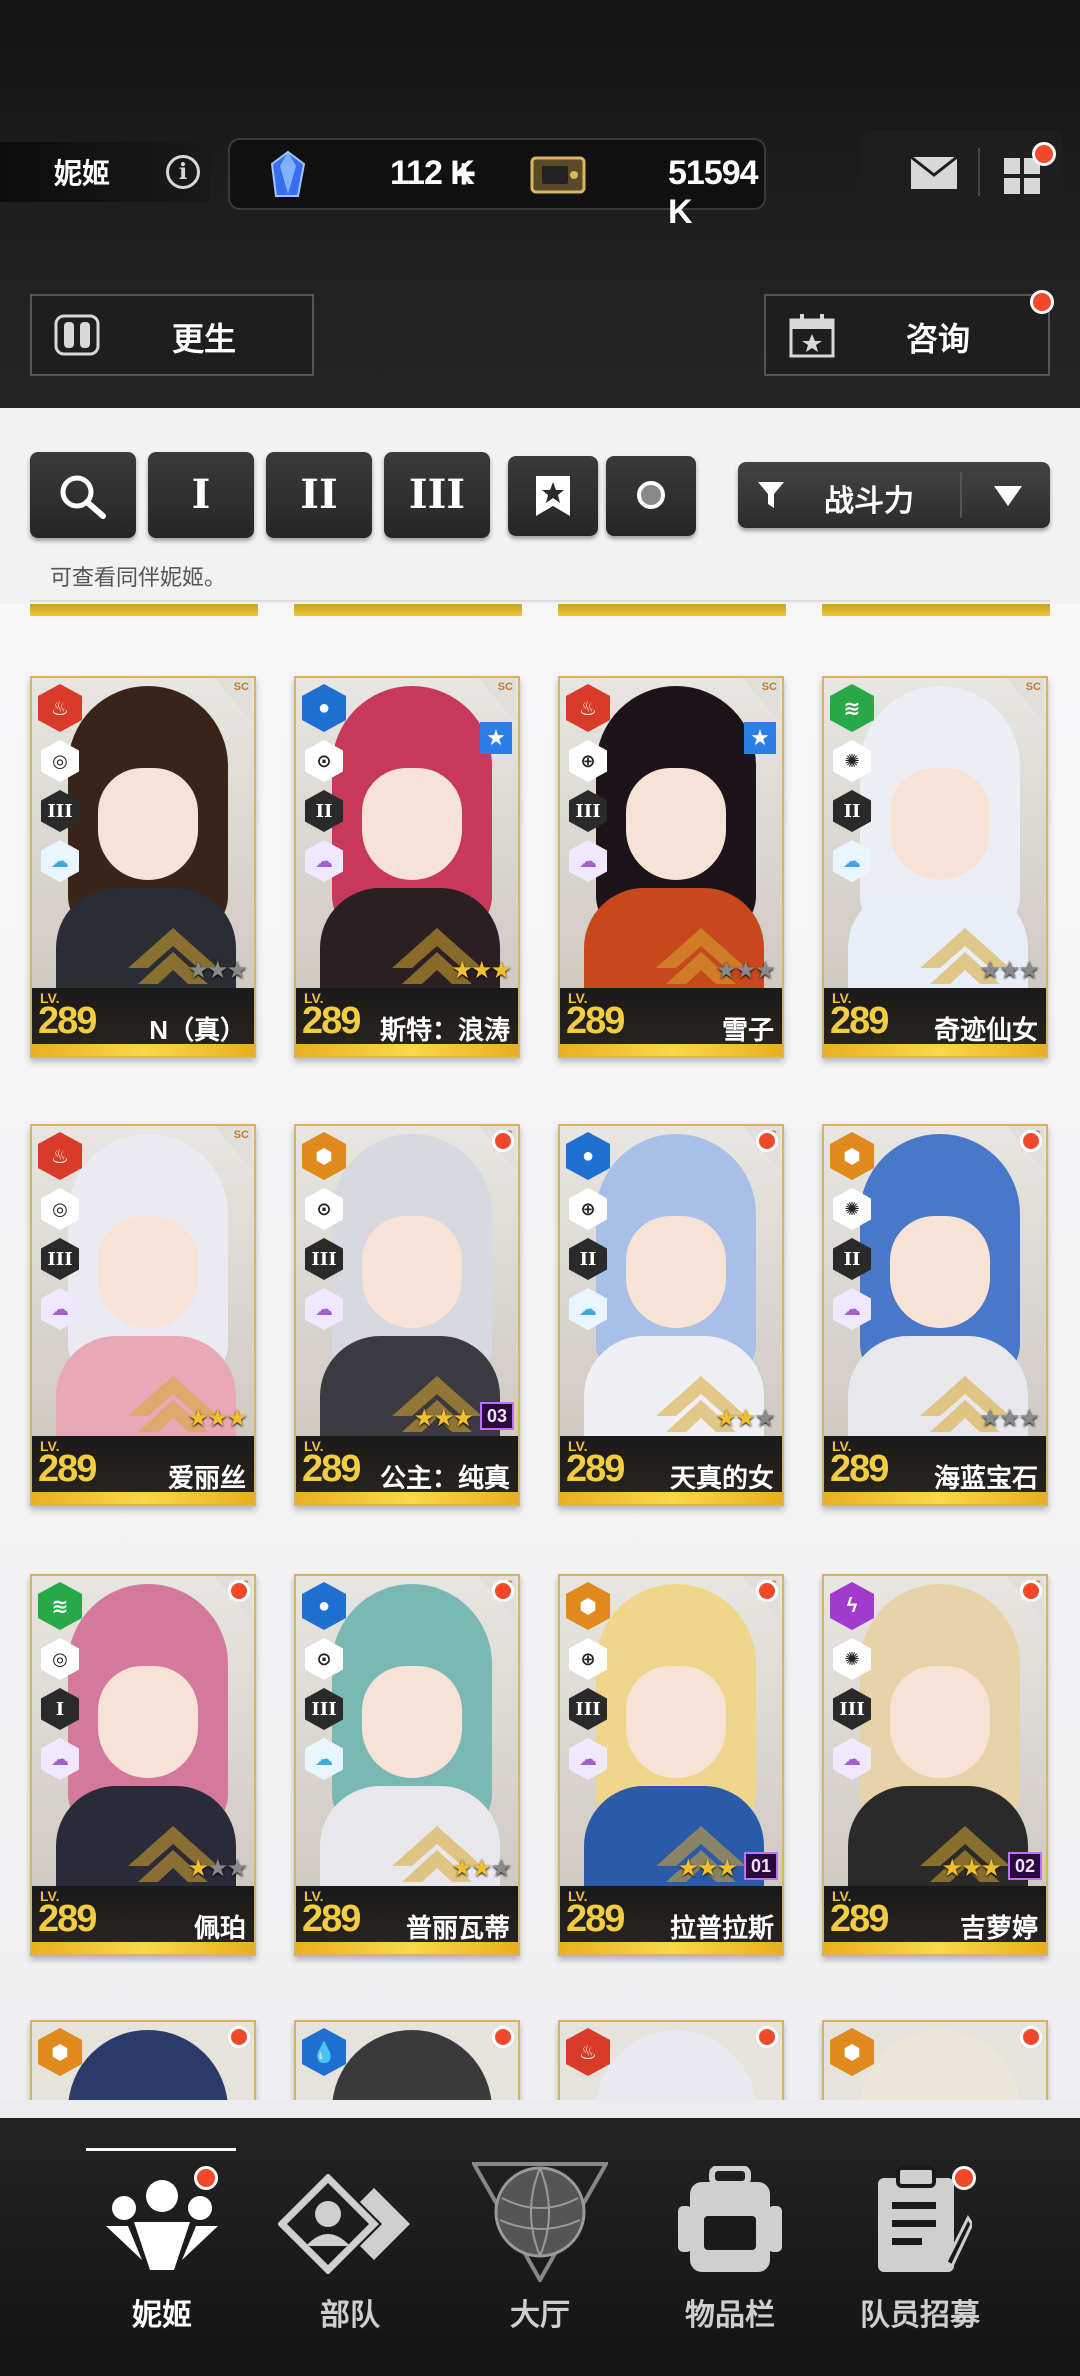 The width and height of the screenshot is (1080, 2376). Describe the element at coordinates (407, 1765) in the screenshot. I see `character-card: SC●⊙III☁LV.289普丽瓦蒂★★★` at that location.